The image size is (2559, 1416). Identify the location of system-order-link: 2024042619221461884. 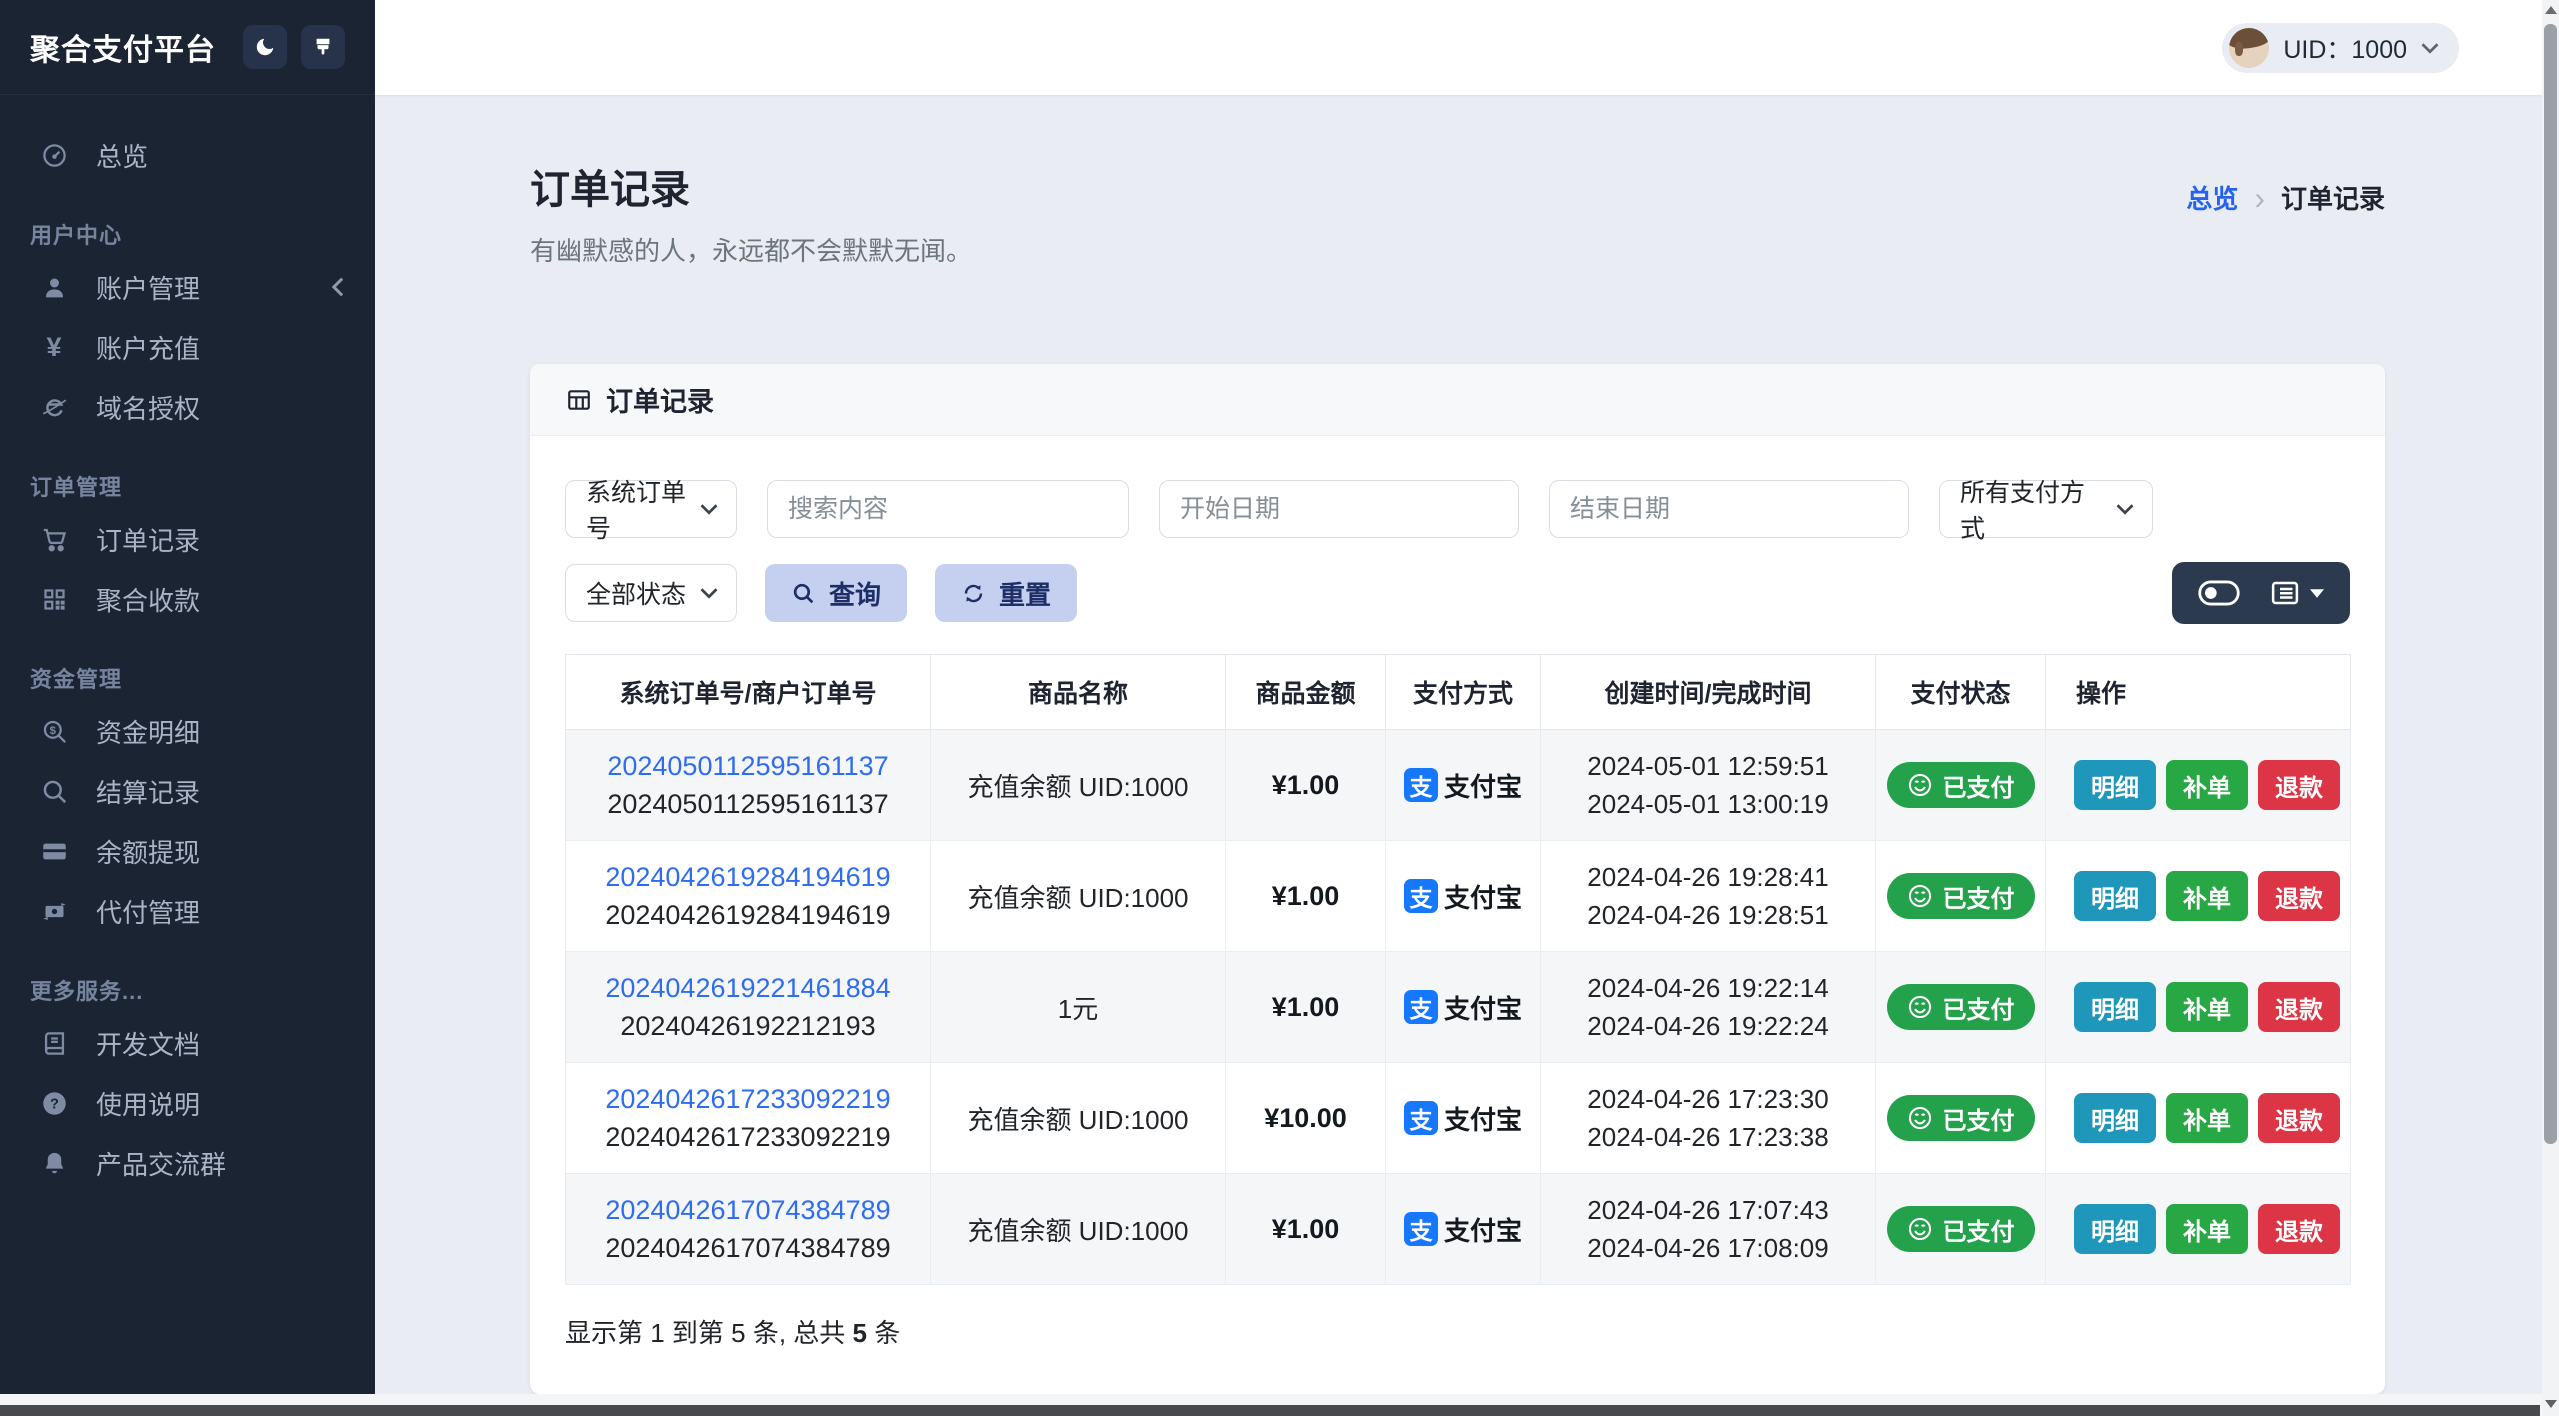
(748, 988).